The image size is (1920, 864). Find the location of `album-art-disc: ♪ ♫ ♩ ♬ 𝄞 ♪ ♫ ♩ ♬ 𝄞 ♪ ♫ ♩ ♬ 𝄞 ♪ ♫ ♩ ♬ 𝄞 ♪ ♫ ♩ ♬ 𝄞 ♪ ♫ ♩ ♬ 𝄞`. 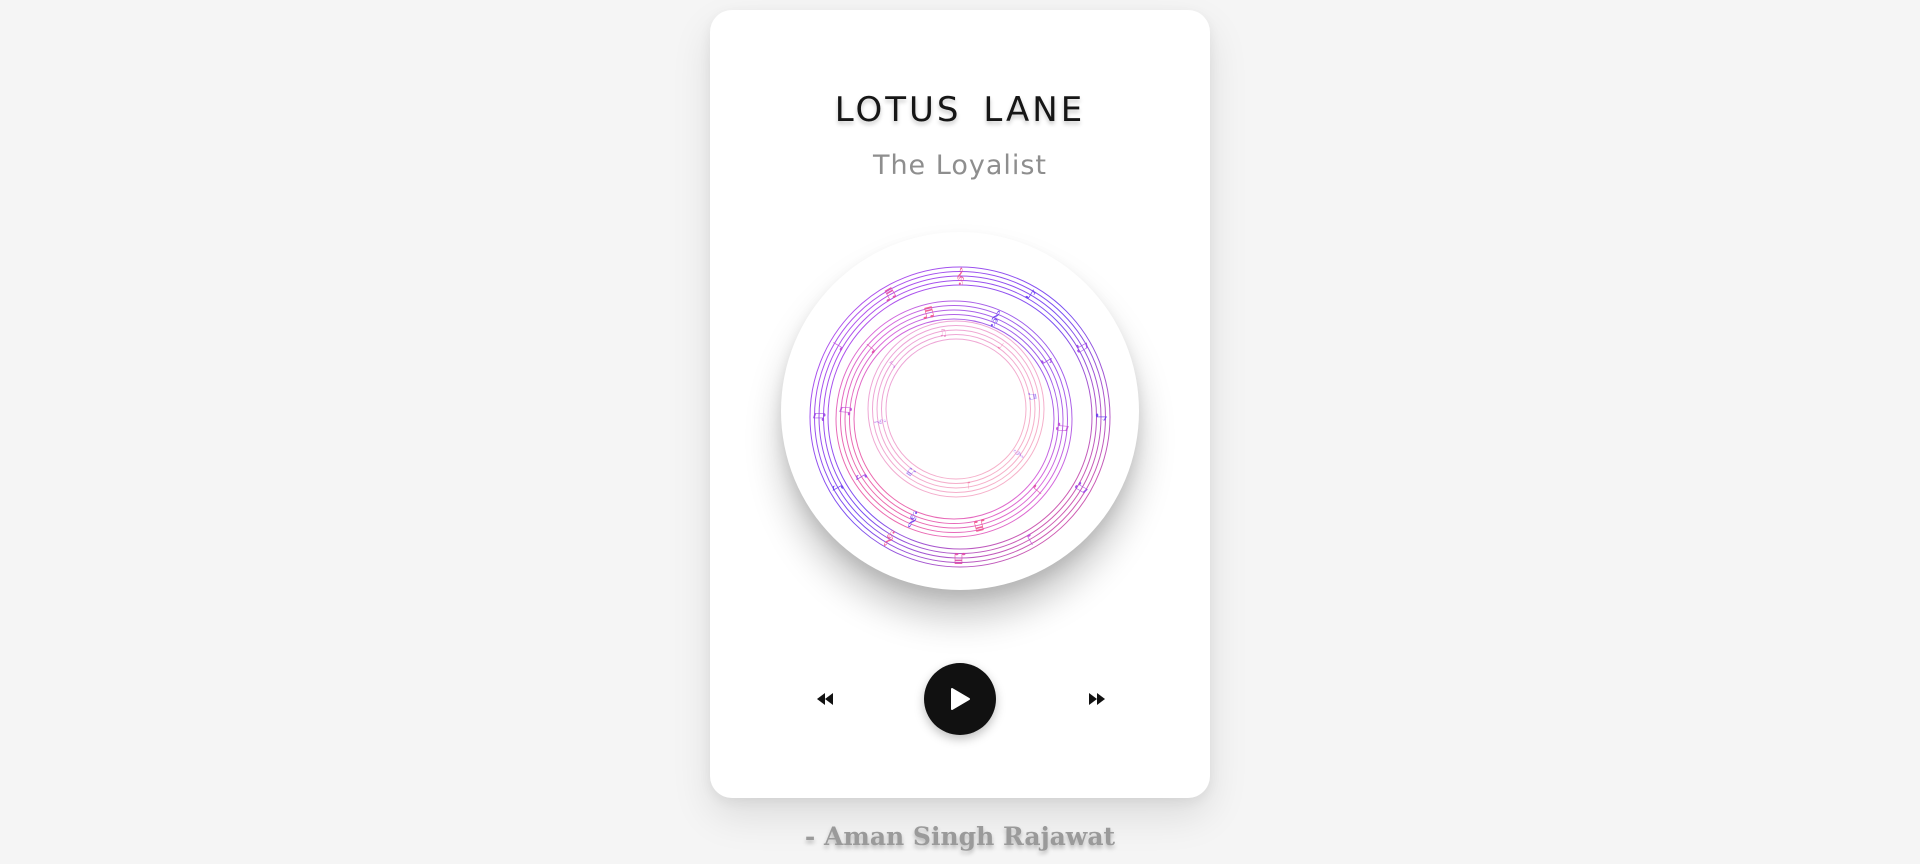

album-art-disc: ♪ ♫ ♩ ♬ 𝄞 ♪ ♫ ♩ ♬ 𝄞 ♪ ♫ ♩ ♬ 𝄞 ♪ ♫ ♩ ♬ 𝄞 ♪ ♫ ♩ ♬ 𝄞 ♪ ♫ ♩ ♬ 𝄞 is located at coordinates (960, 411).